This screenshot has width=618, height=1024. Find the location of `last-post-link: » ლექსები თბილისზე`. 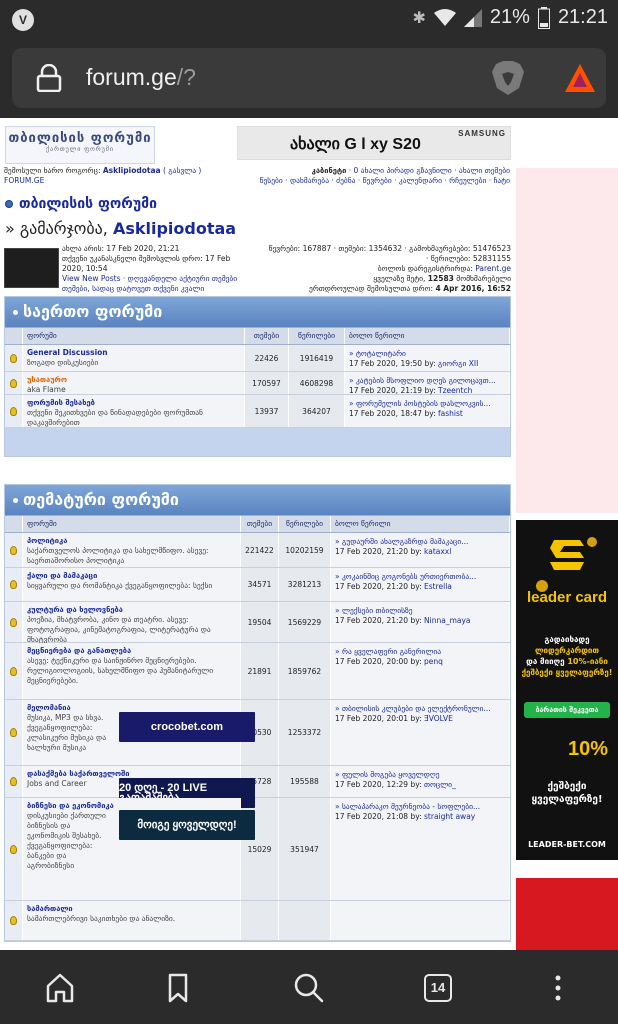

last-post-link: » ლექსები თბილისზე is located at coordinates (420, 611).